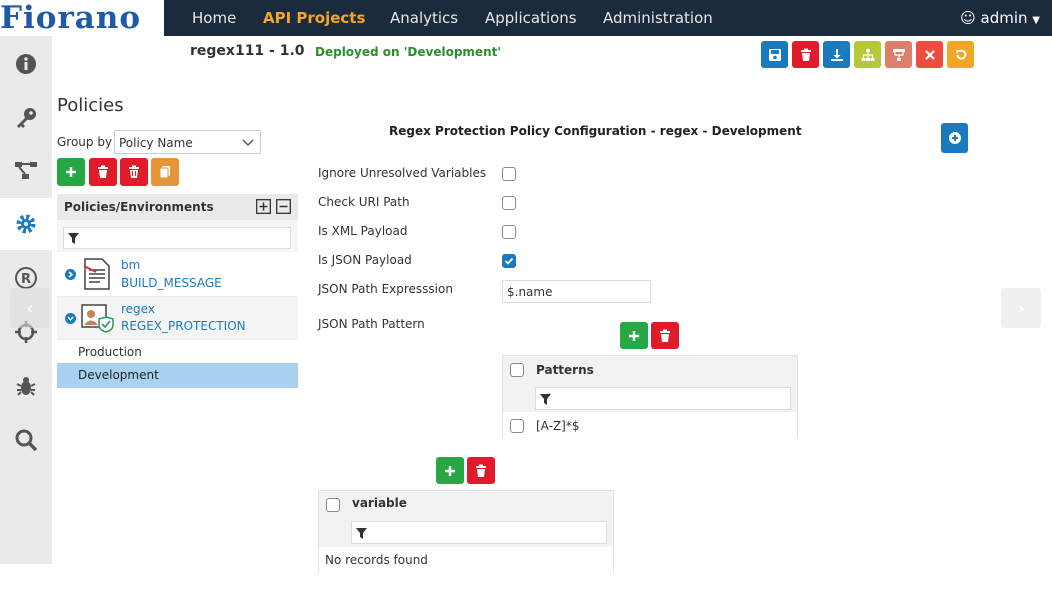  I want to click on patterns-filter-input, so click(663, 398).